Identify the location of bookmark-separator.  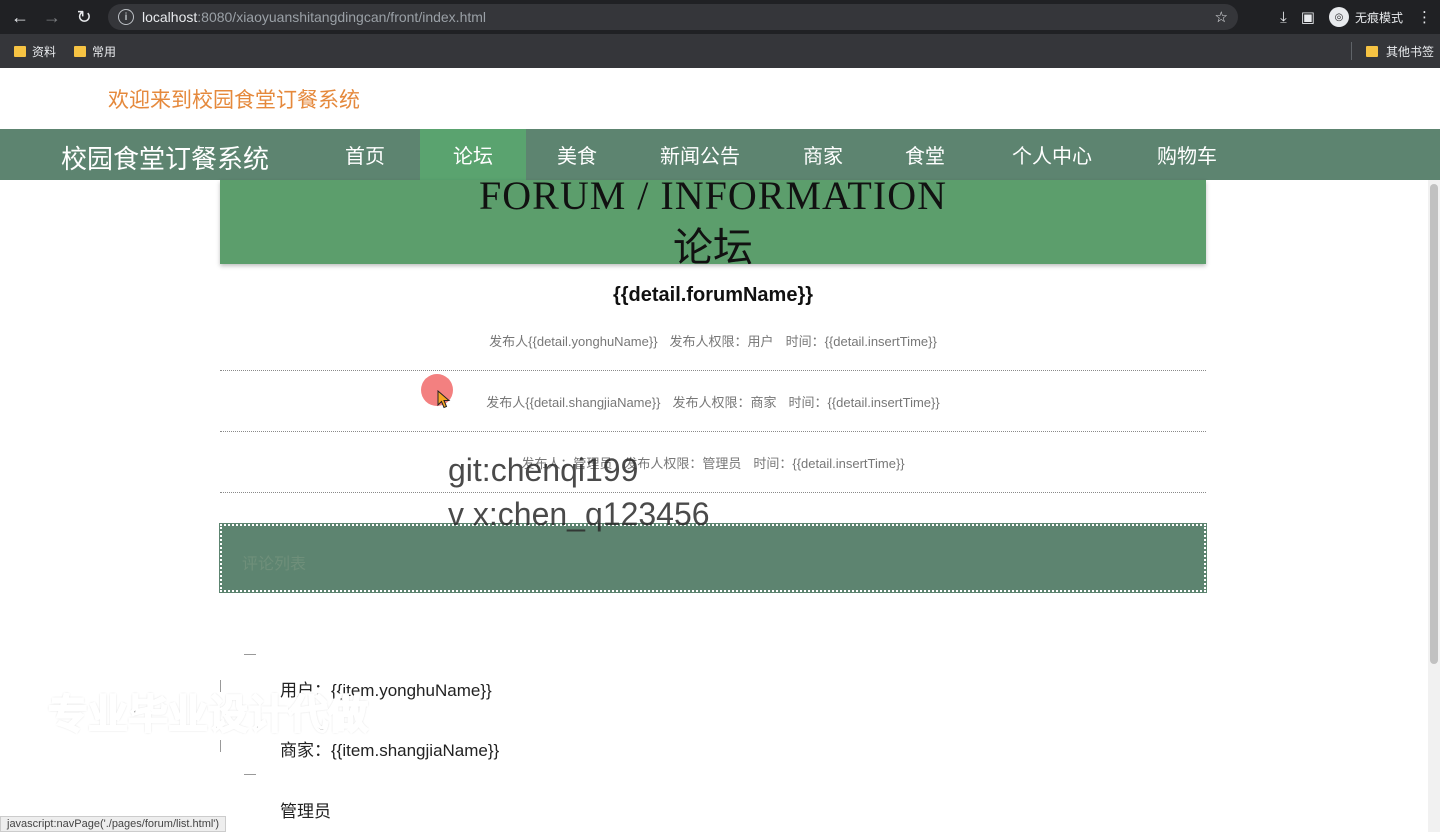
(1351, 51).